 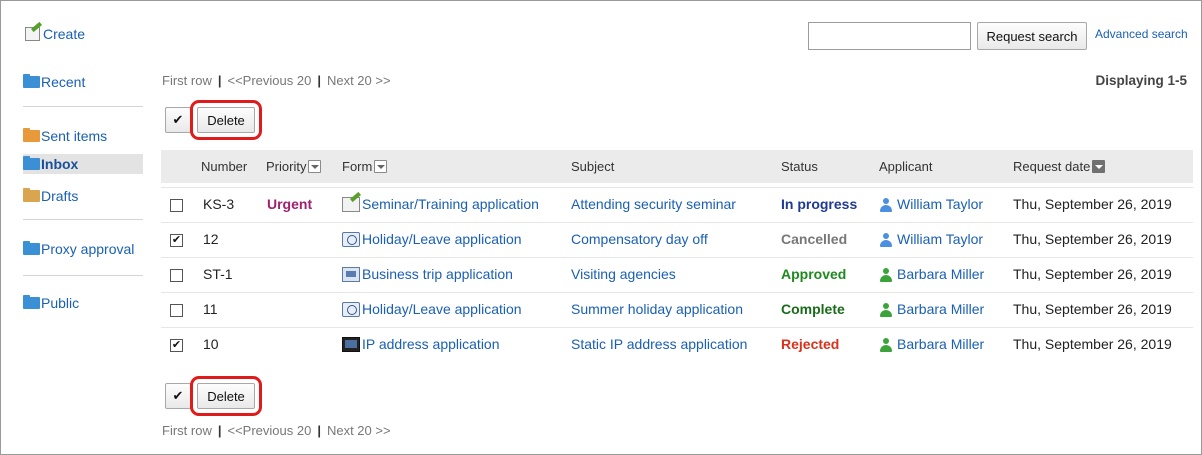 I want to click on form-link: Seminar/Training application, so click(x=440, y=204).